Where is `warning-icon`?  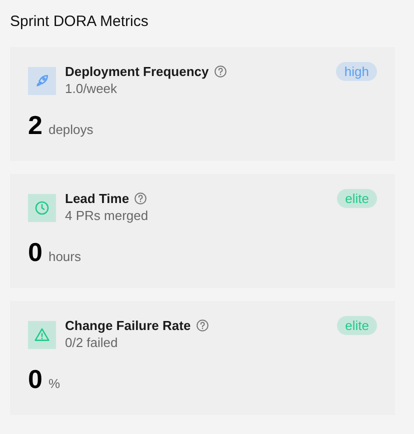
warning-icon is located at coordinates (42, 335).